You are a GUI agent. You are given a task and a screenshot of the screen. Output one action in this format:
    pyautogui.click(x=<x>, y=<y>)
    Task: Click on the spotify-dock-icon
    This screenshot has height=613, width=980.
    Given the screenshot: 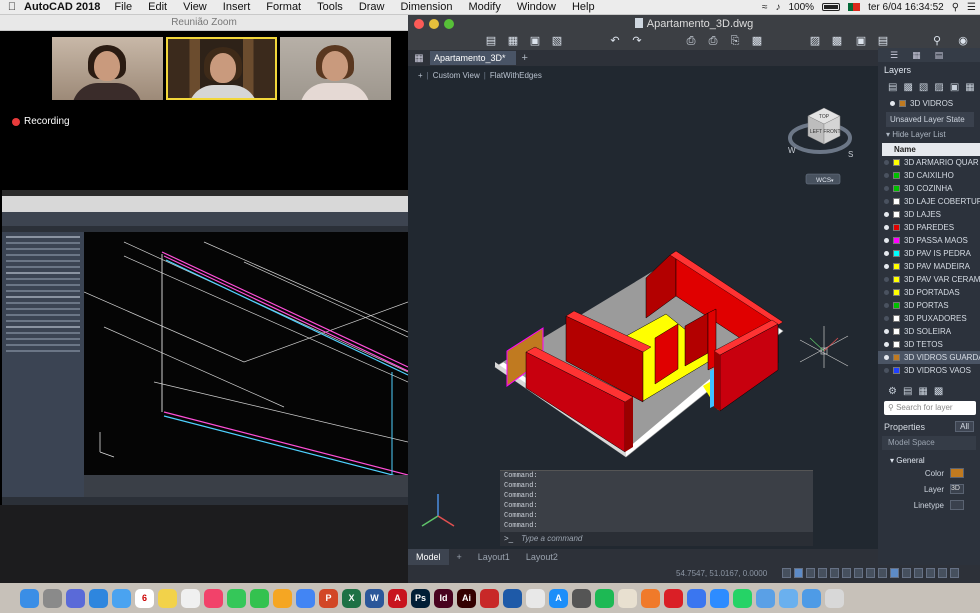 What is the action you would take?
    pyautogui.click(x=604, y=598)
    